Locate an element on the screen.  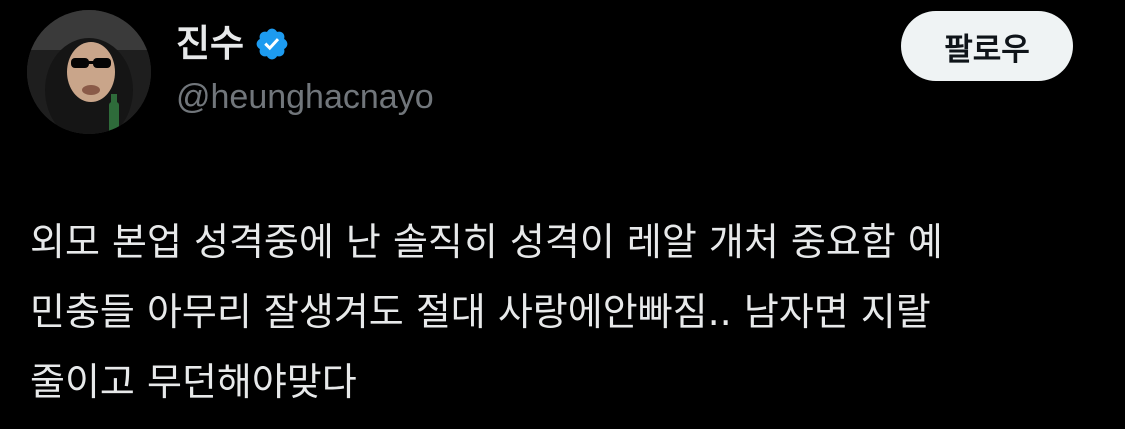
avatar-image is located at coordinates (89, 72).